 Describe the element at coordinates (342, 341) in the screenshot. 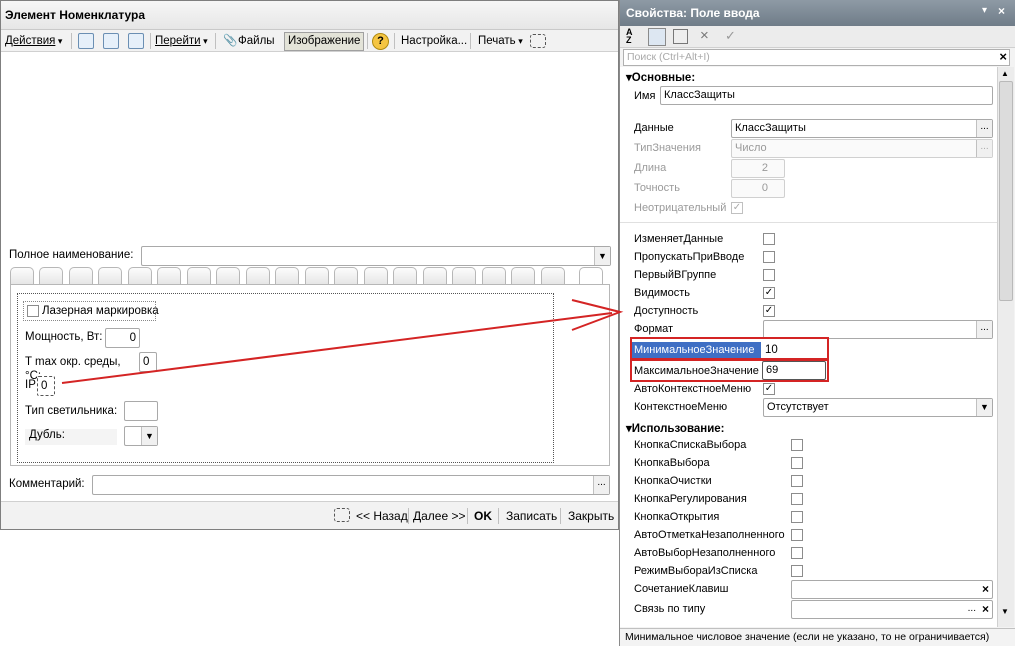

I see `annotation-arrow` at that location.